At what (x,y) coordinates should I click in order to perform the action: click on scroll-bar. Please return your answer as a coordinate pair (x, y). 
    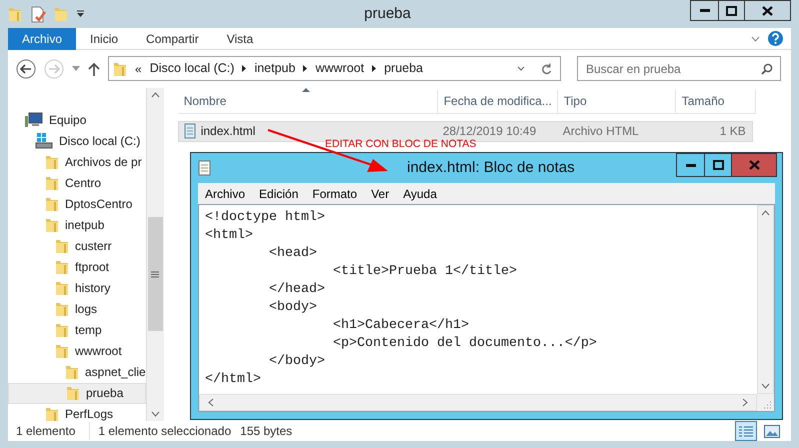
    Looking at the image, I should click on (155, 254).